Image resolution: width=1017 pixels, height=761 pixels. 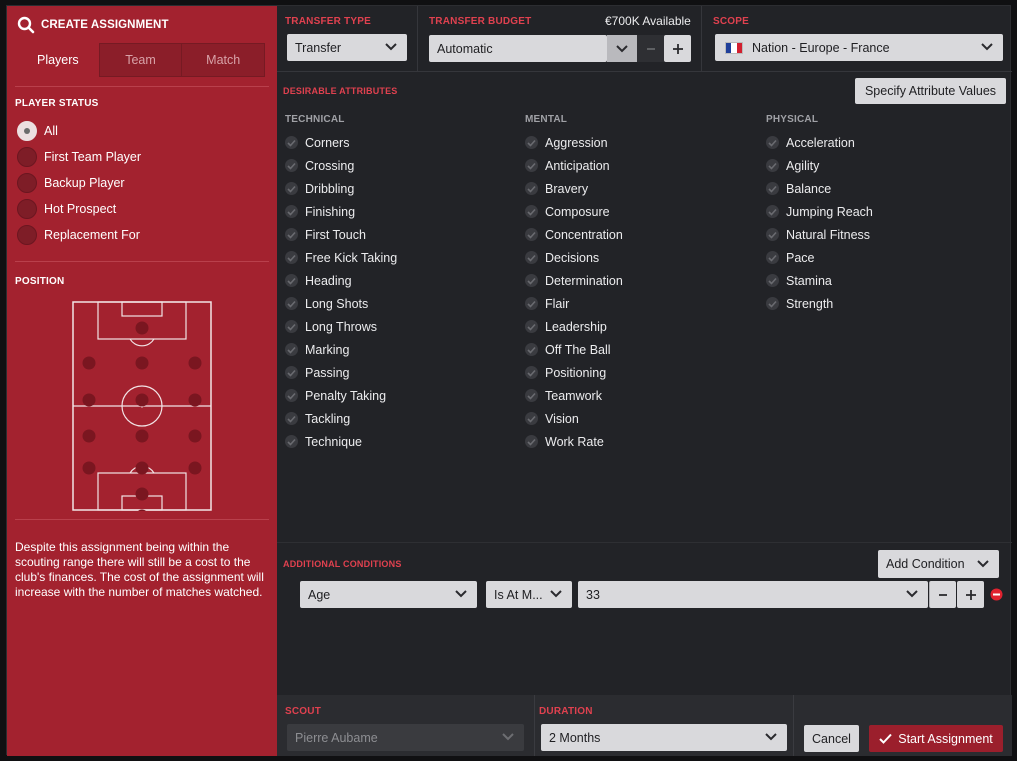 I want to click on scope-dropdown: Nation - Europe - France, so click(x=859, y=47).